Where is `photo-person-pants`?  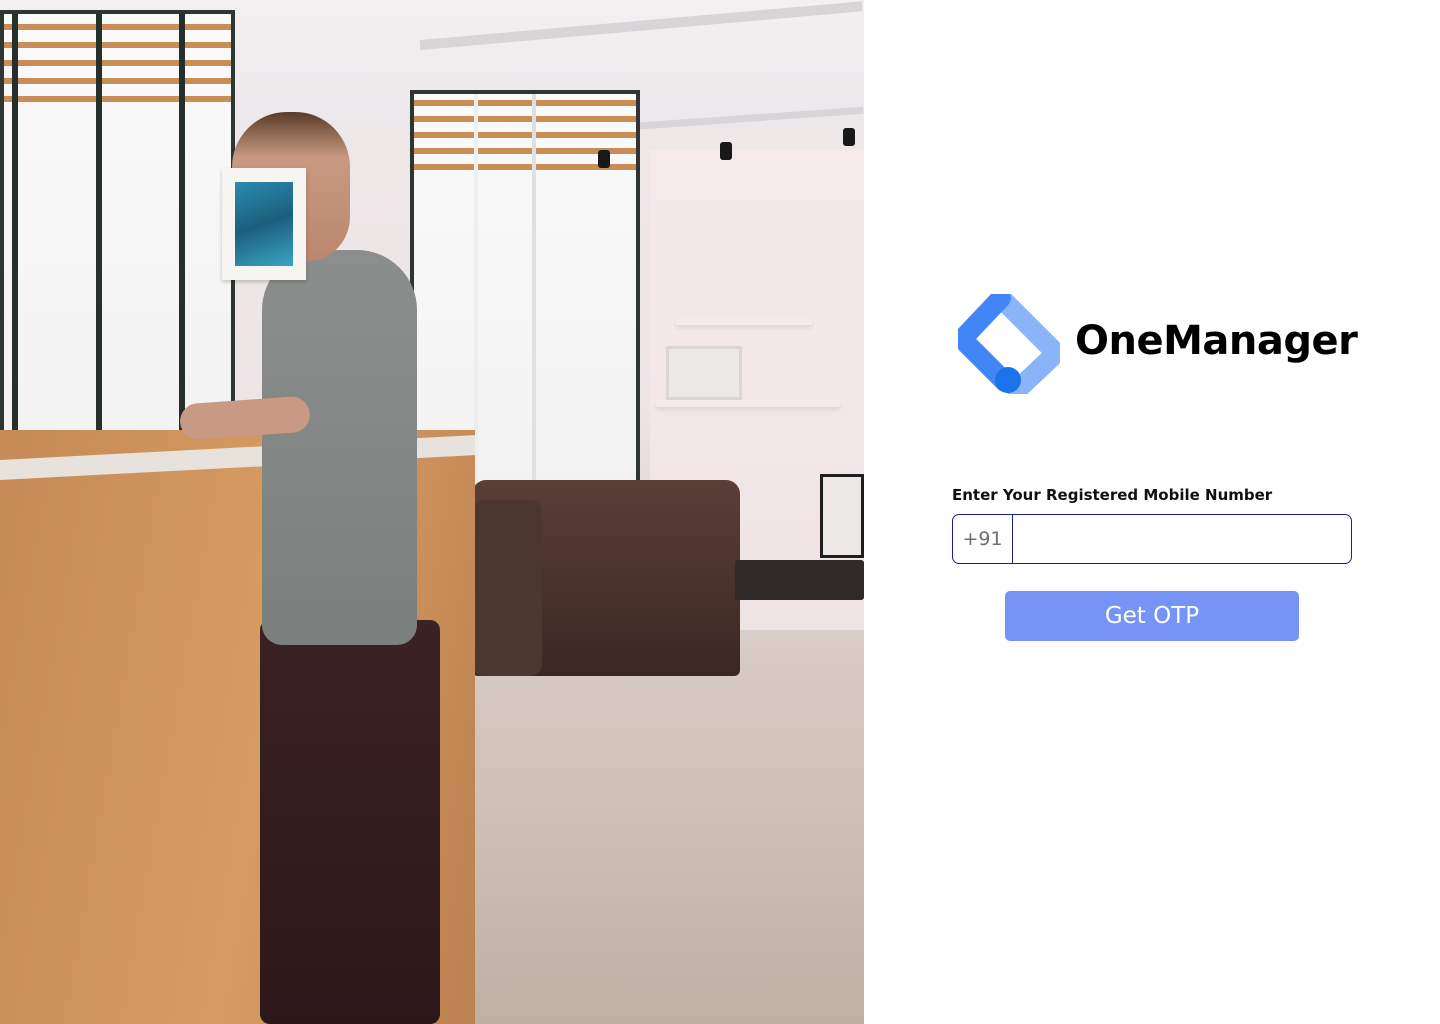 photo-person-pants is located at coordinates (350, 822).